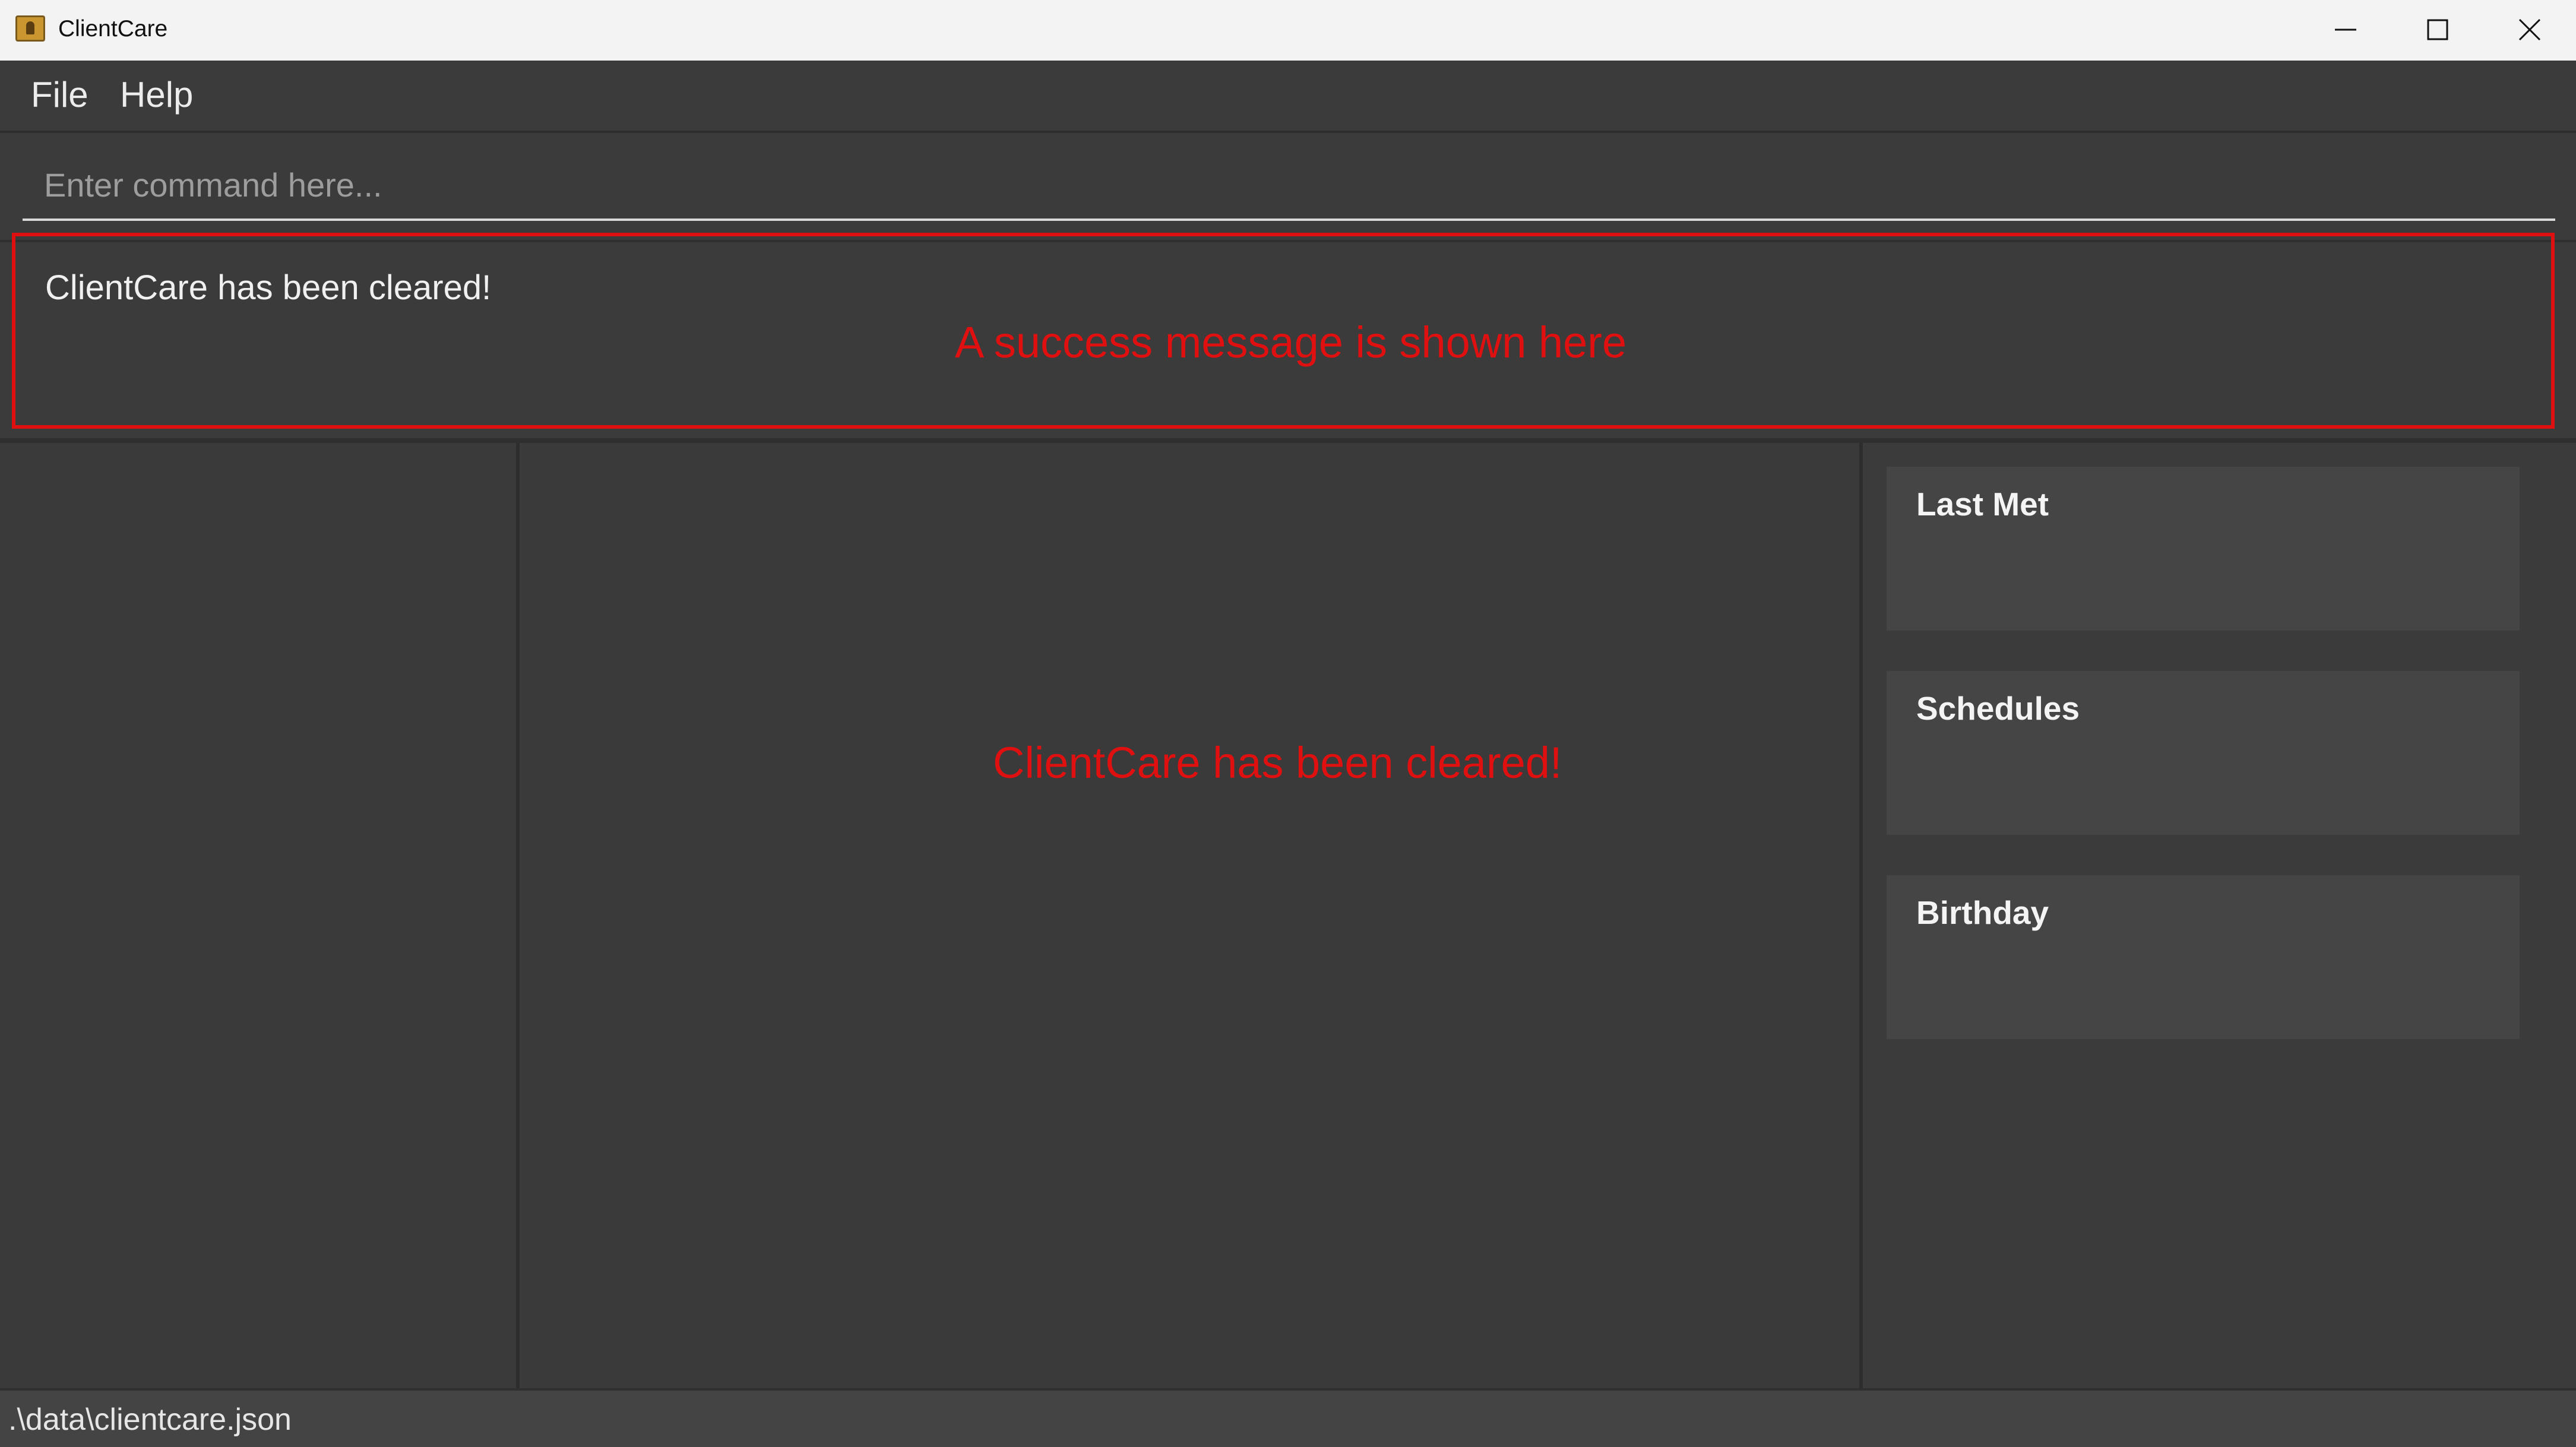  What do you see at coordinates (1288, 30) in the screenshot?
I see `title-bar: ClientCare` at bounding box center [1288, 30].